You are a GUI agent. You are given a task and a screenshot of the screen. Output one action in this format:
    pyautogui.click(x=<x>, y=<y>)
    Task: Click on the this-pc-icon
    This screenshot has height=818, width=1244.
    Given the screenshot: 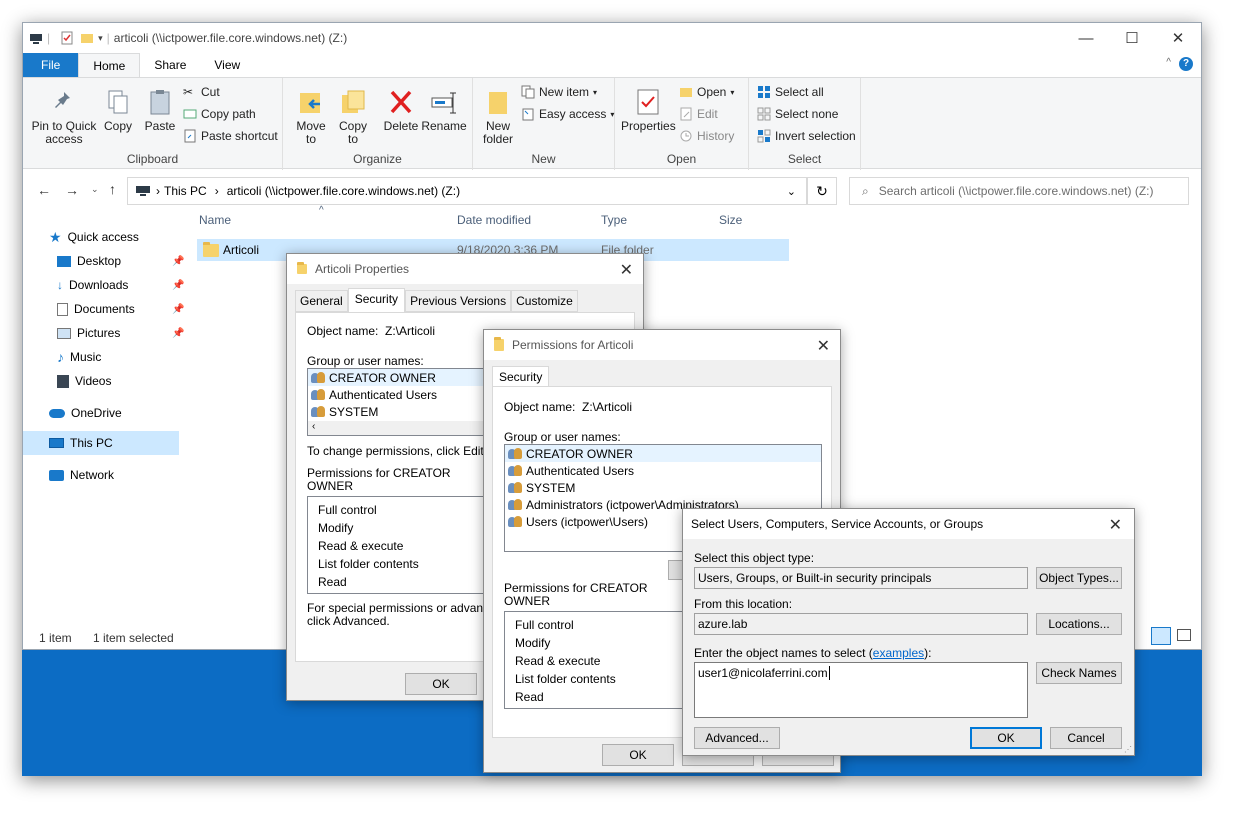 What is the action you would take?
    pyautogui.click(x=56, y=443)
    